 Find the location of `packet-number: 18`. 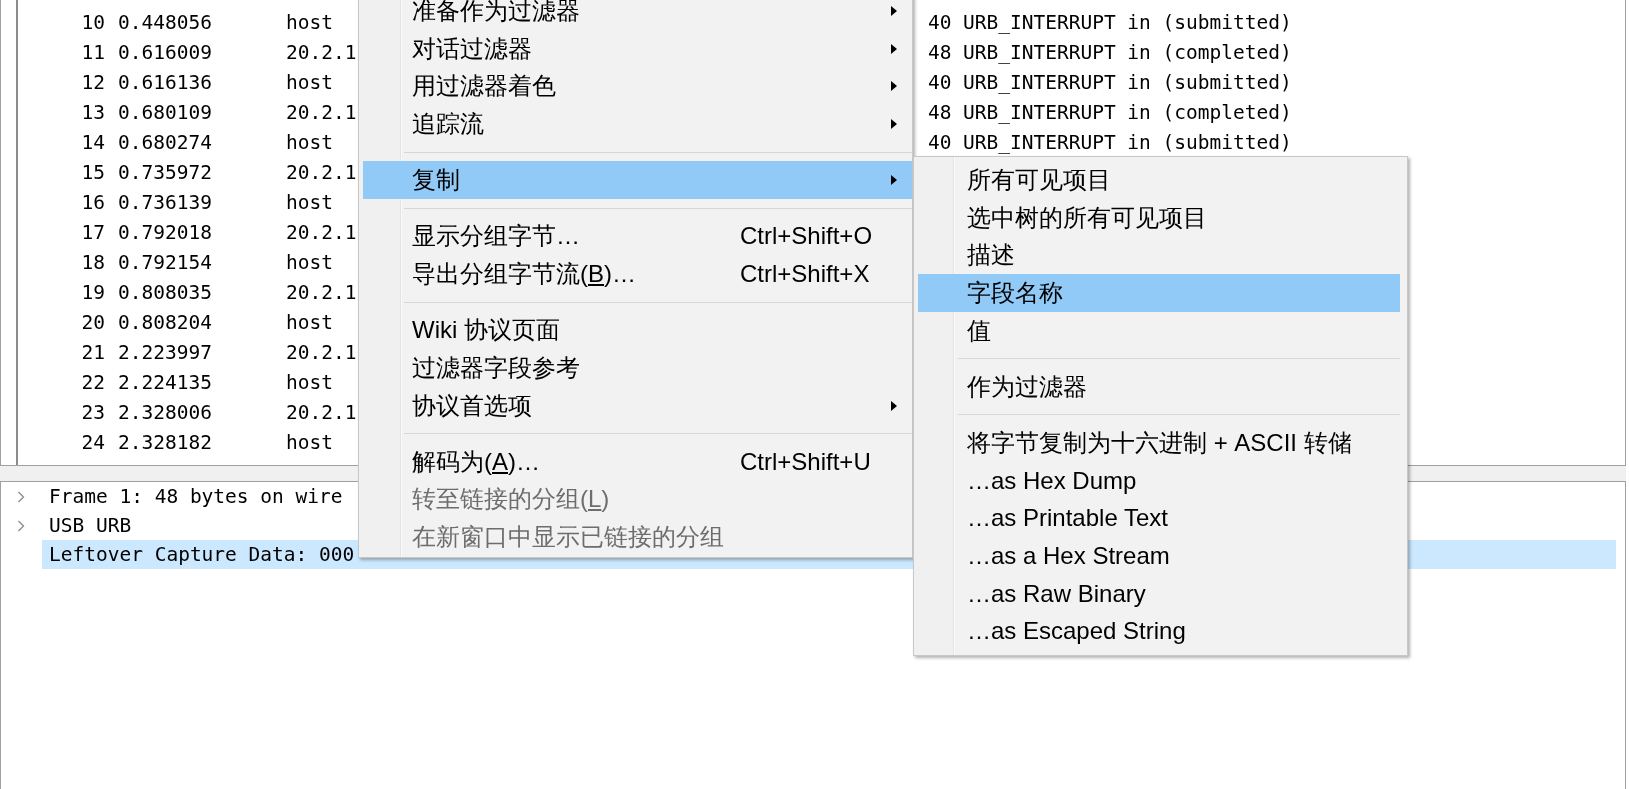

packet-number: 18 is located at coordinates (92, 263).